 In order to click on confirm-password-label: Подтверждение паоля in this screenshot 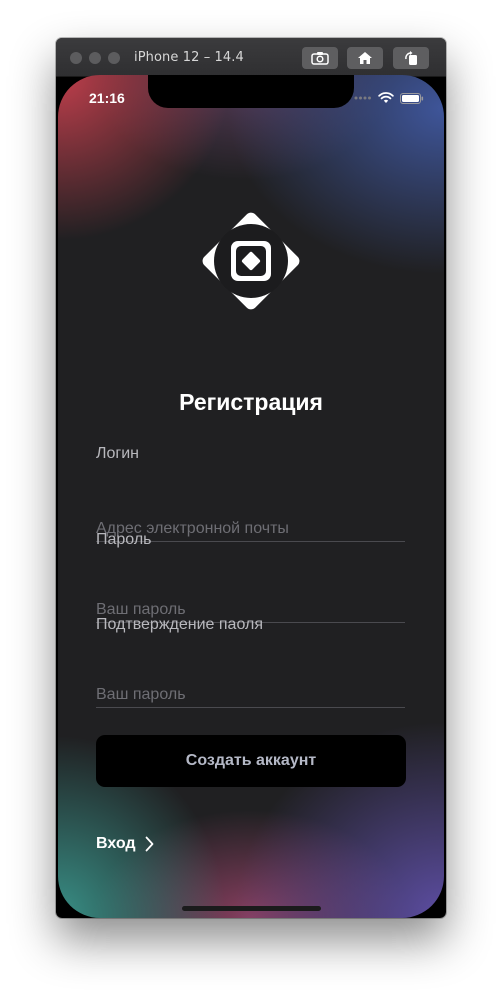, I will do `click(179, 624)`.